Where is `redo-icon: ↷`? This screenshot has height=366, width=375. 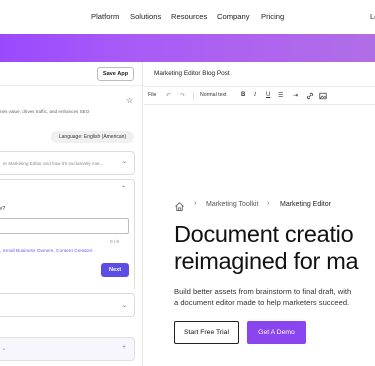 redo-icon: ↷ is located at coordinates (182, 95).